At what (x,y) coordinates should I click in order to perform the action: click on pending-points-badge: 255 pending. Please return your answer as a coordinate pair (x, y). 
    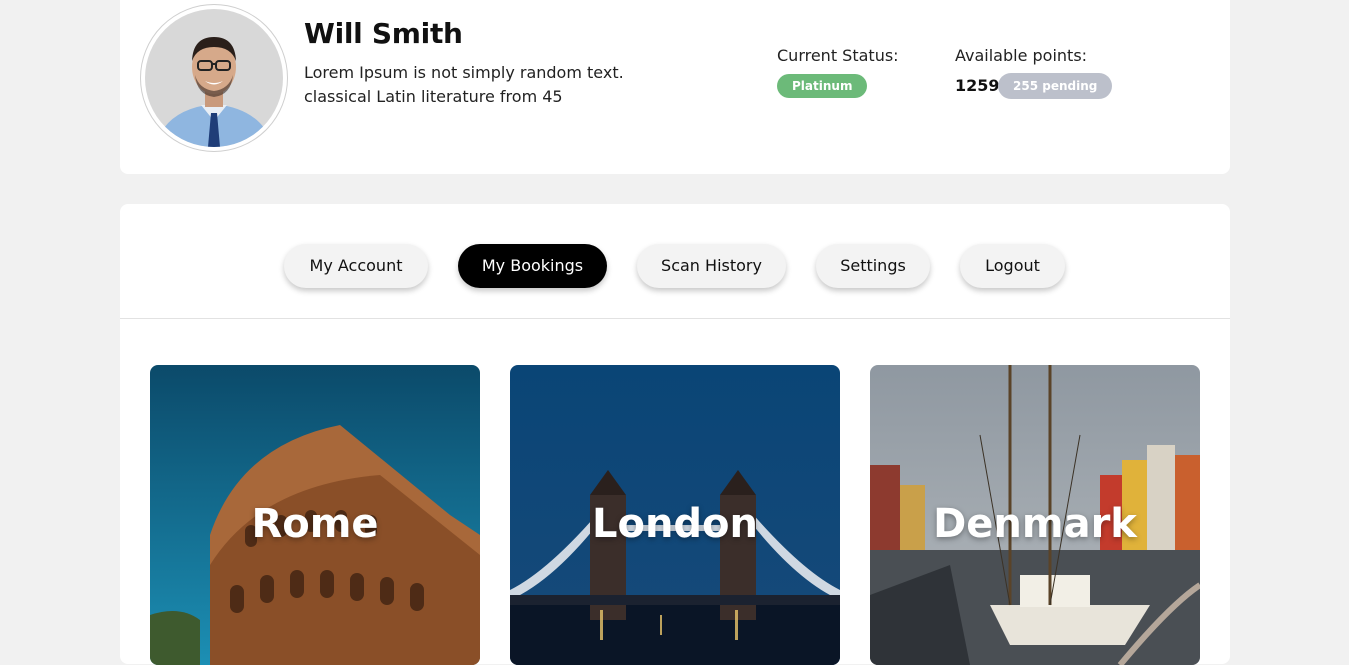
    Looking at the image, I should click on (1055, 86).